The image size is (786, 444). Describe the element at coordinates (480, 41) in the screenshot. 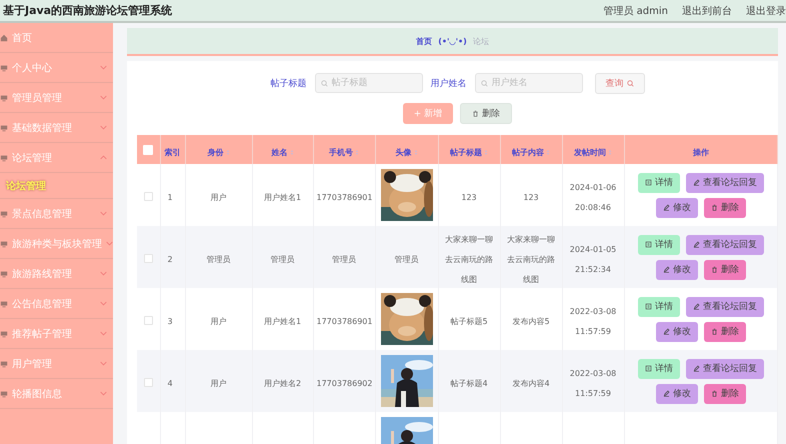

I see `breadcrumb-item: 论坛` at that location.